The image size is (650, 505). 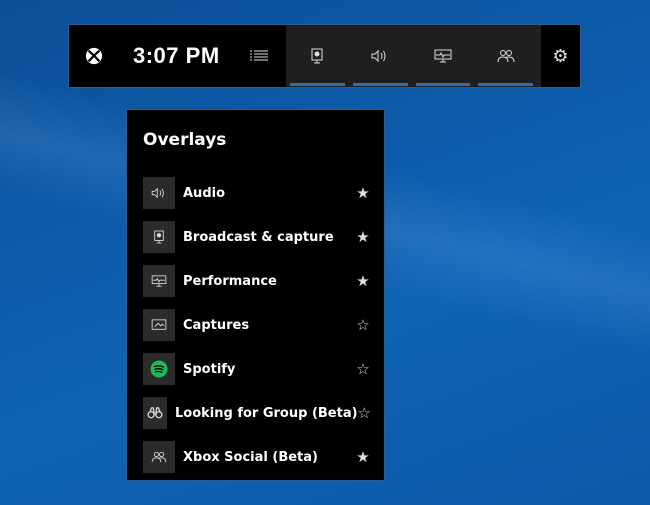 I want to click on settings-button: ⚙, so click(x=560, y=56).